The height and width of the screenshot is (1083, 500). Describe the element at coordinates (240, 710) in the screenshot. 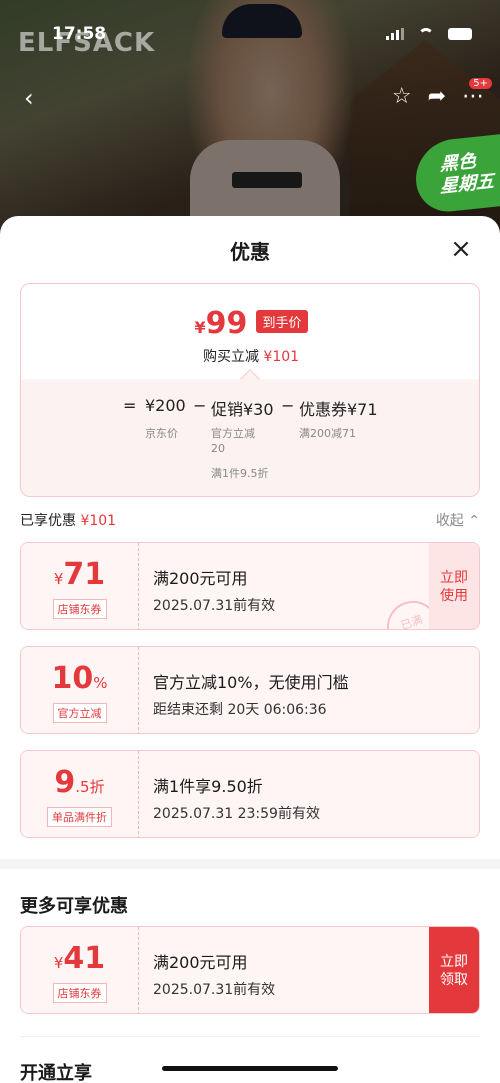

I see `coupon-countdown: 距结束还剩 20天 06:06:36` at that location.